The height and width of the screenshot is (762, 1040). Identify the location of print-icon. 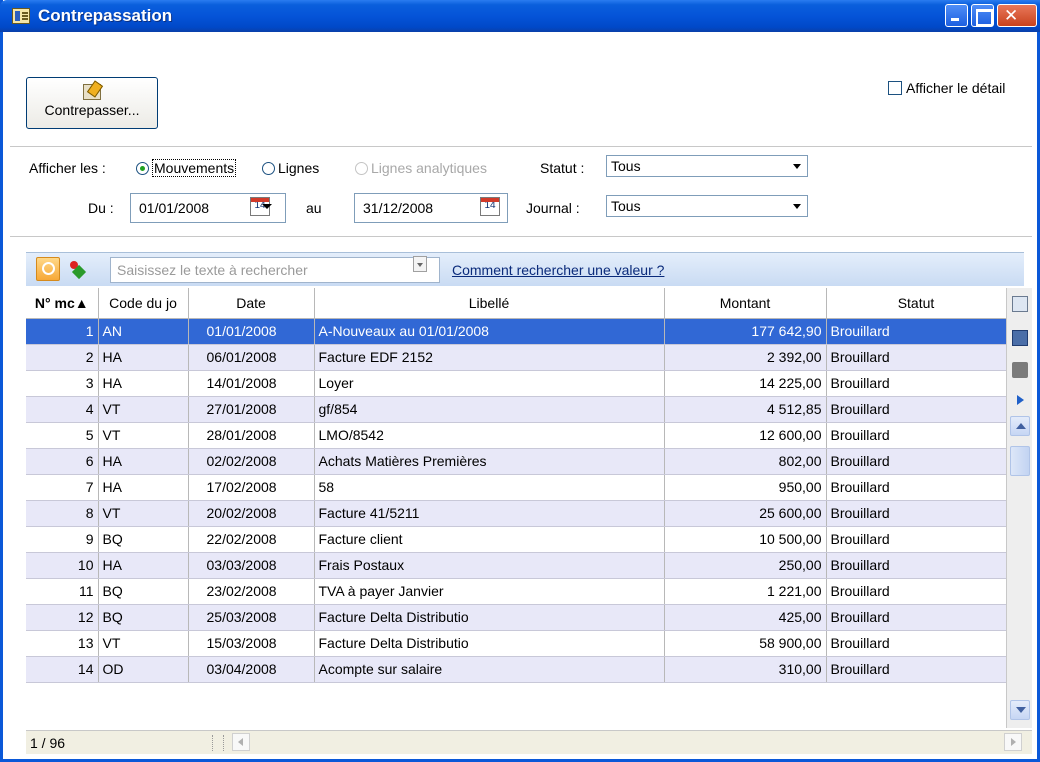
(1020, 370).